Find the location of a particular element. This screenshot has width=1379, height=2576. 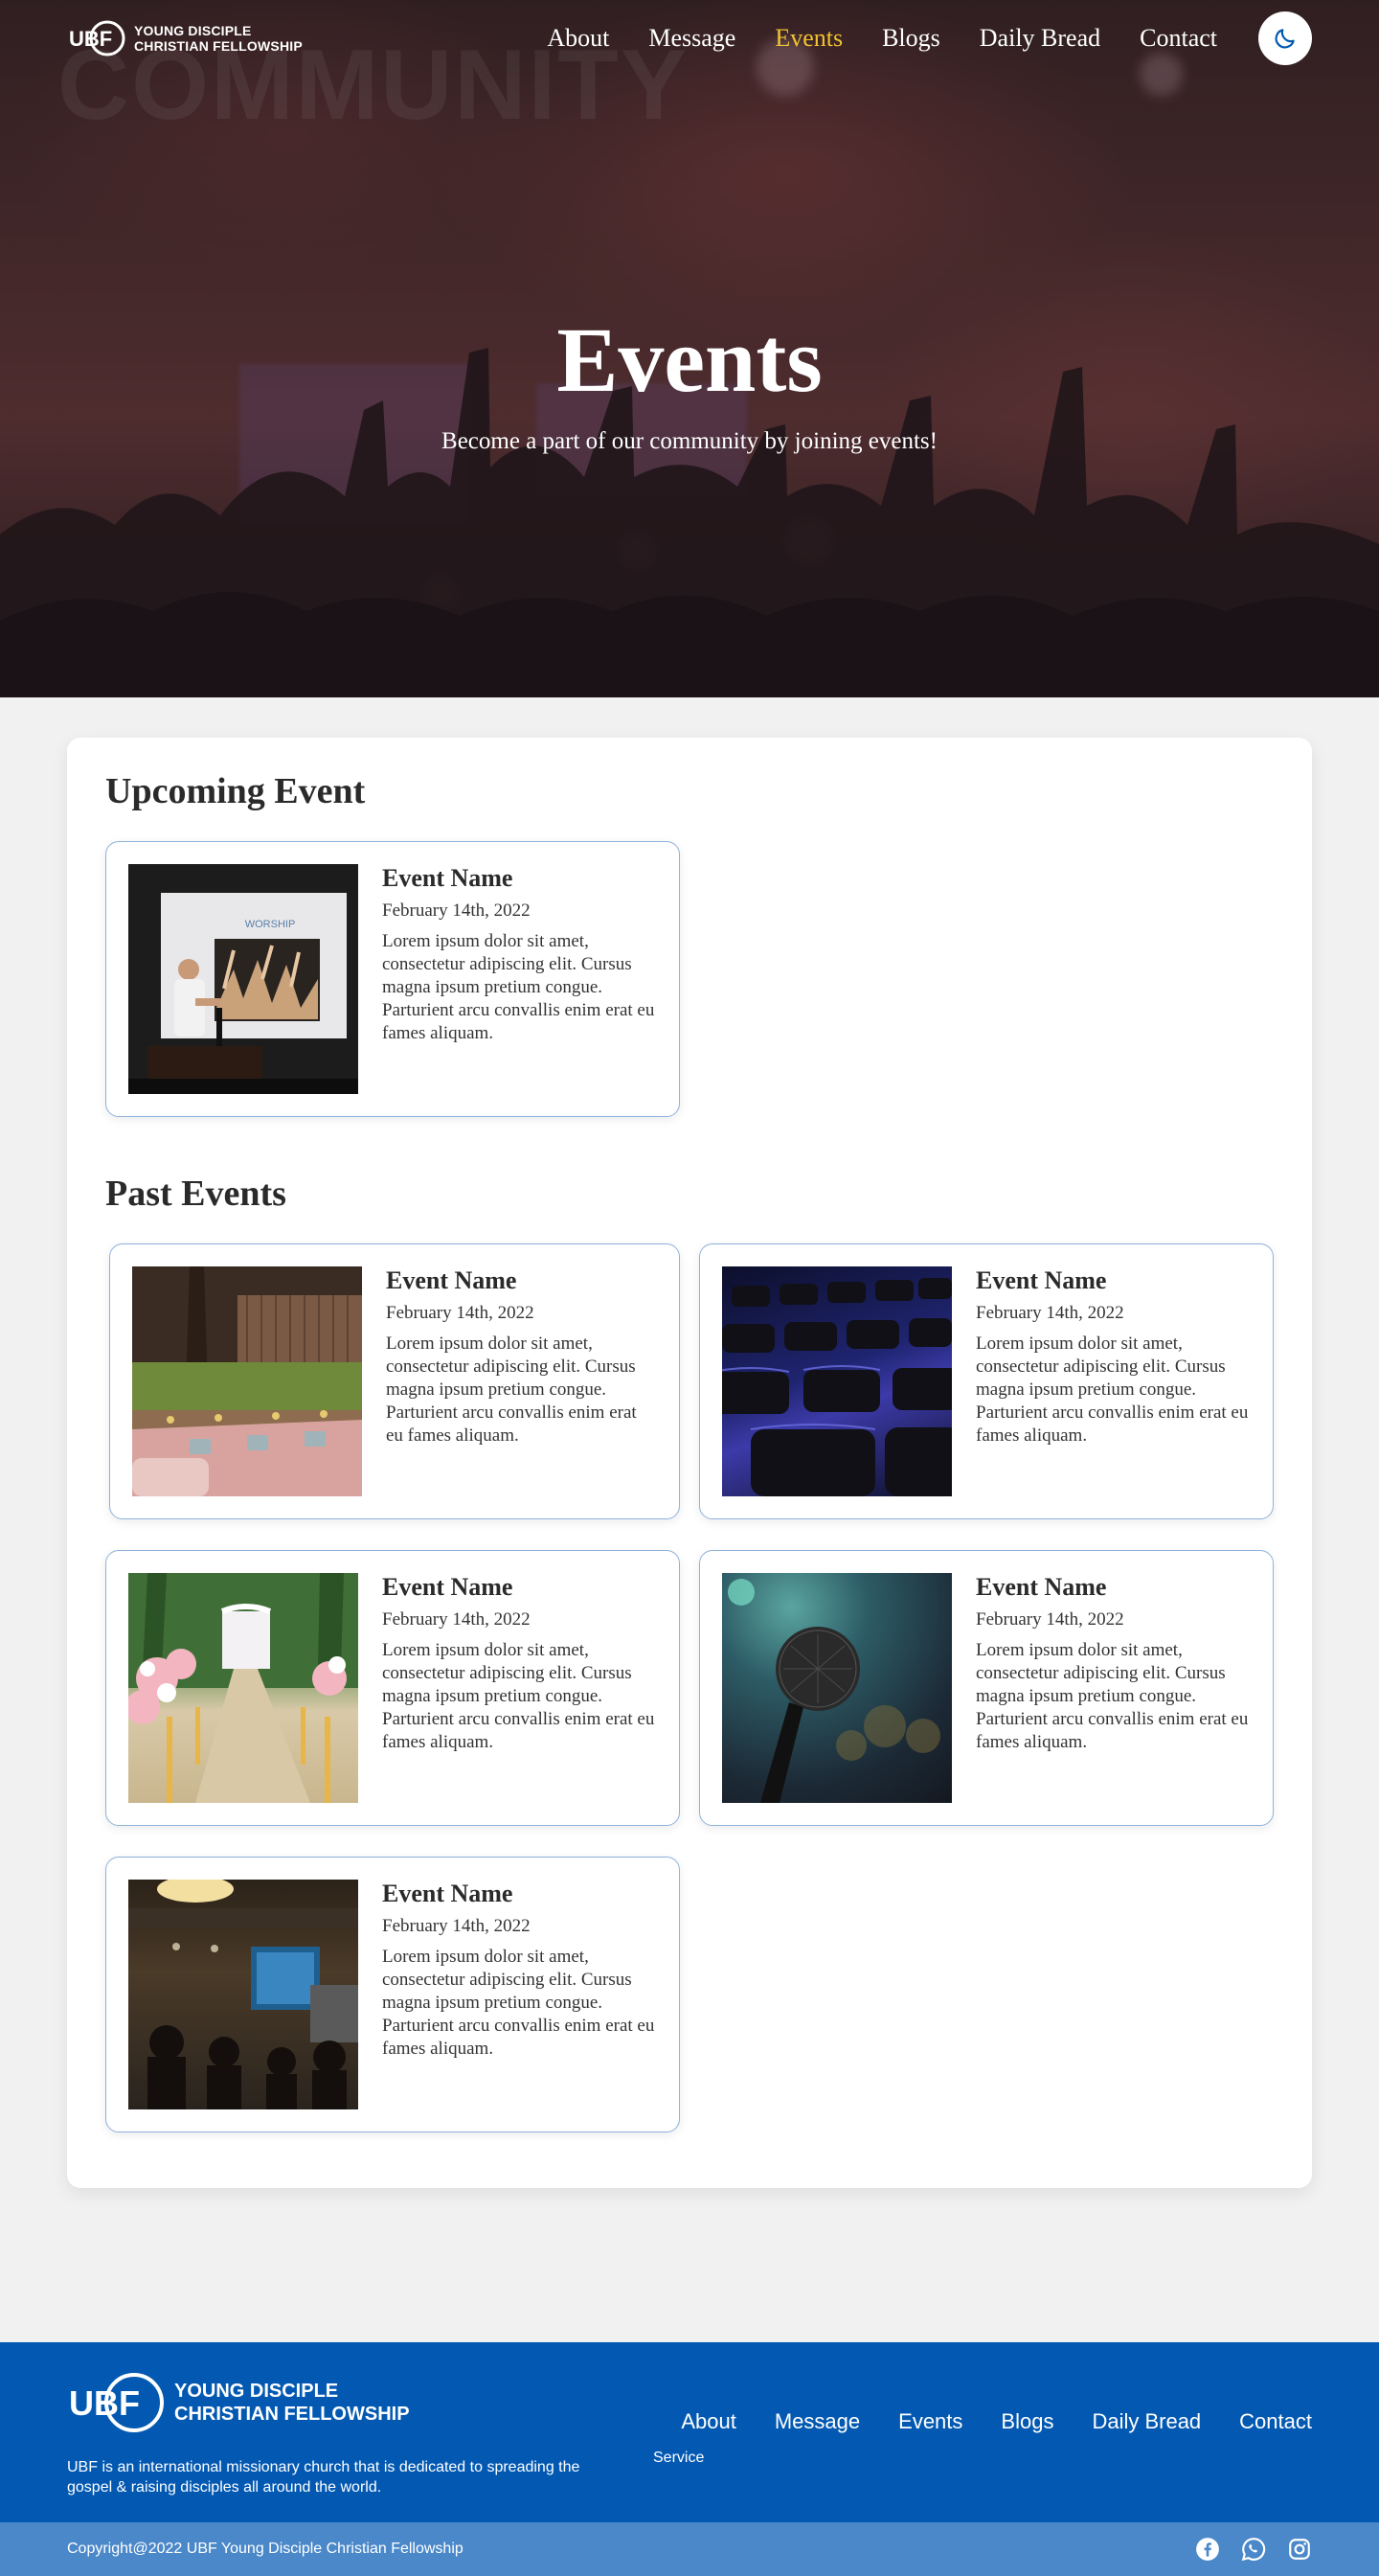

event-image-worship: WORSHIP is located at coordinates (243, 979).